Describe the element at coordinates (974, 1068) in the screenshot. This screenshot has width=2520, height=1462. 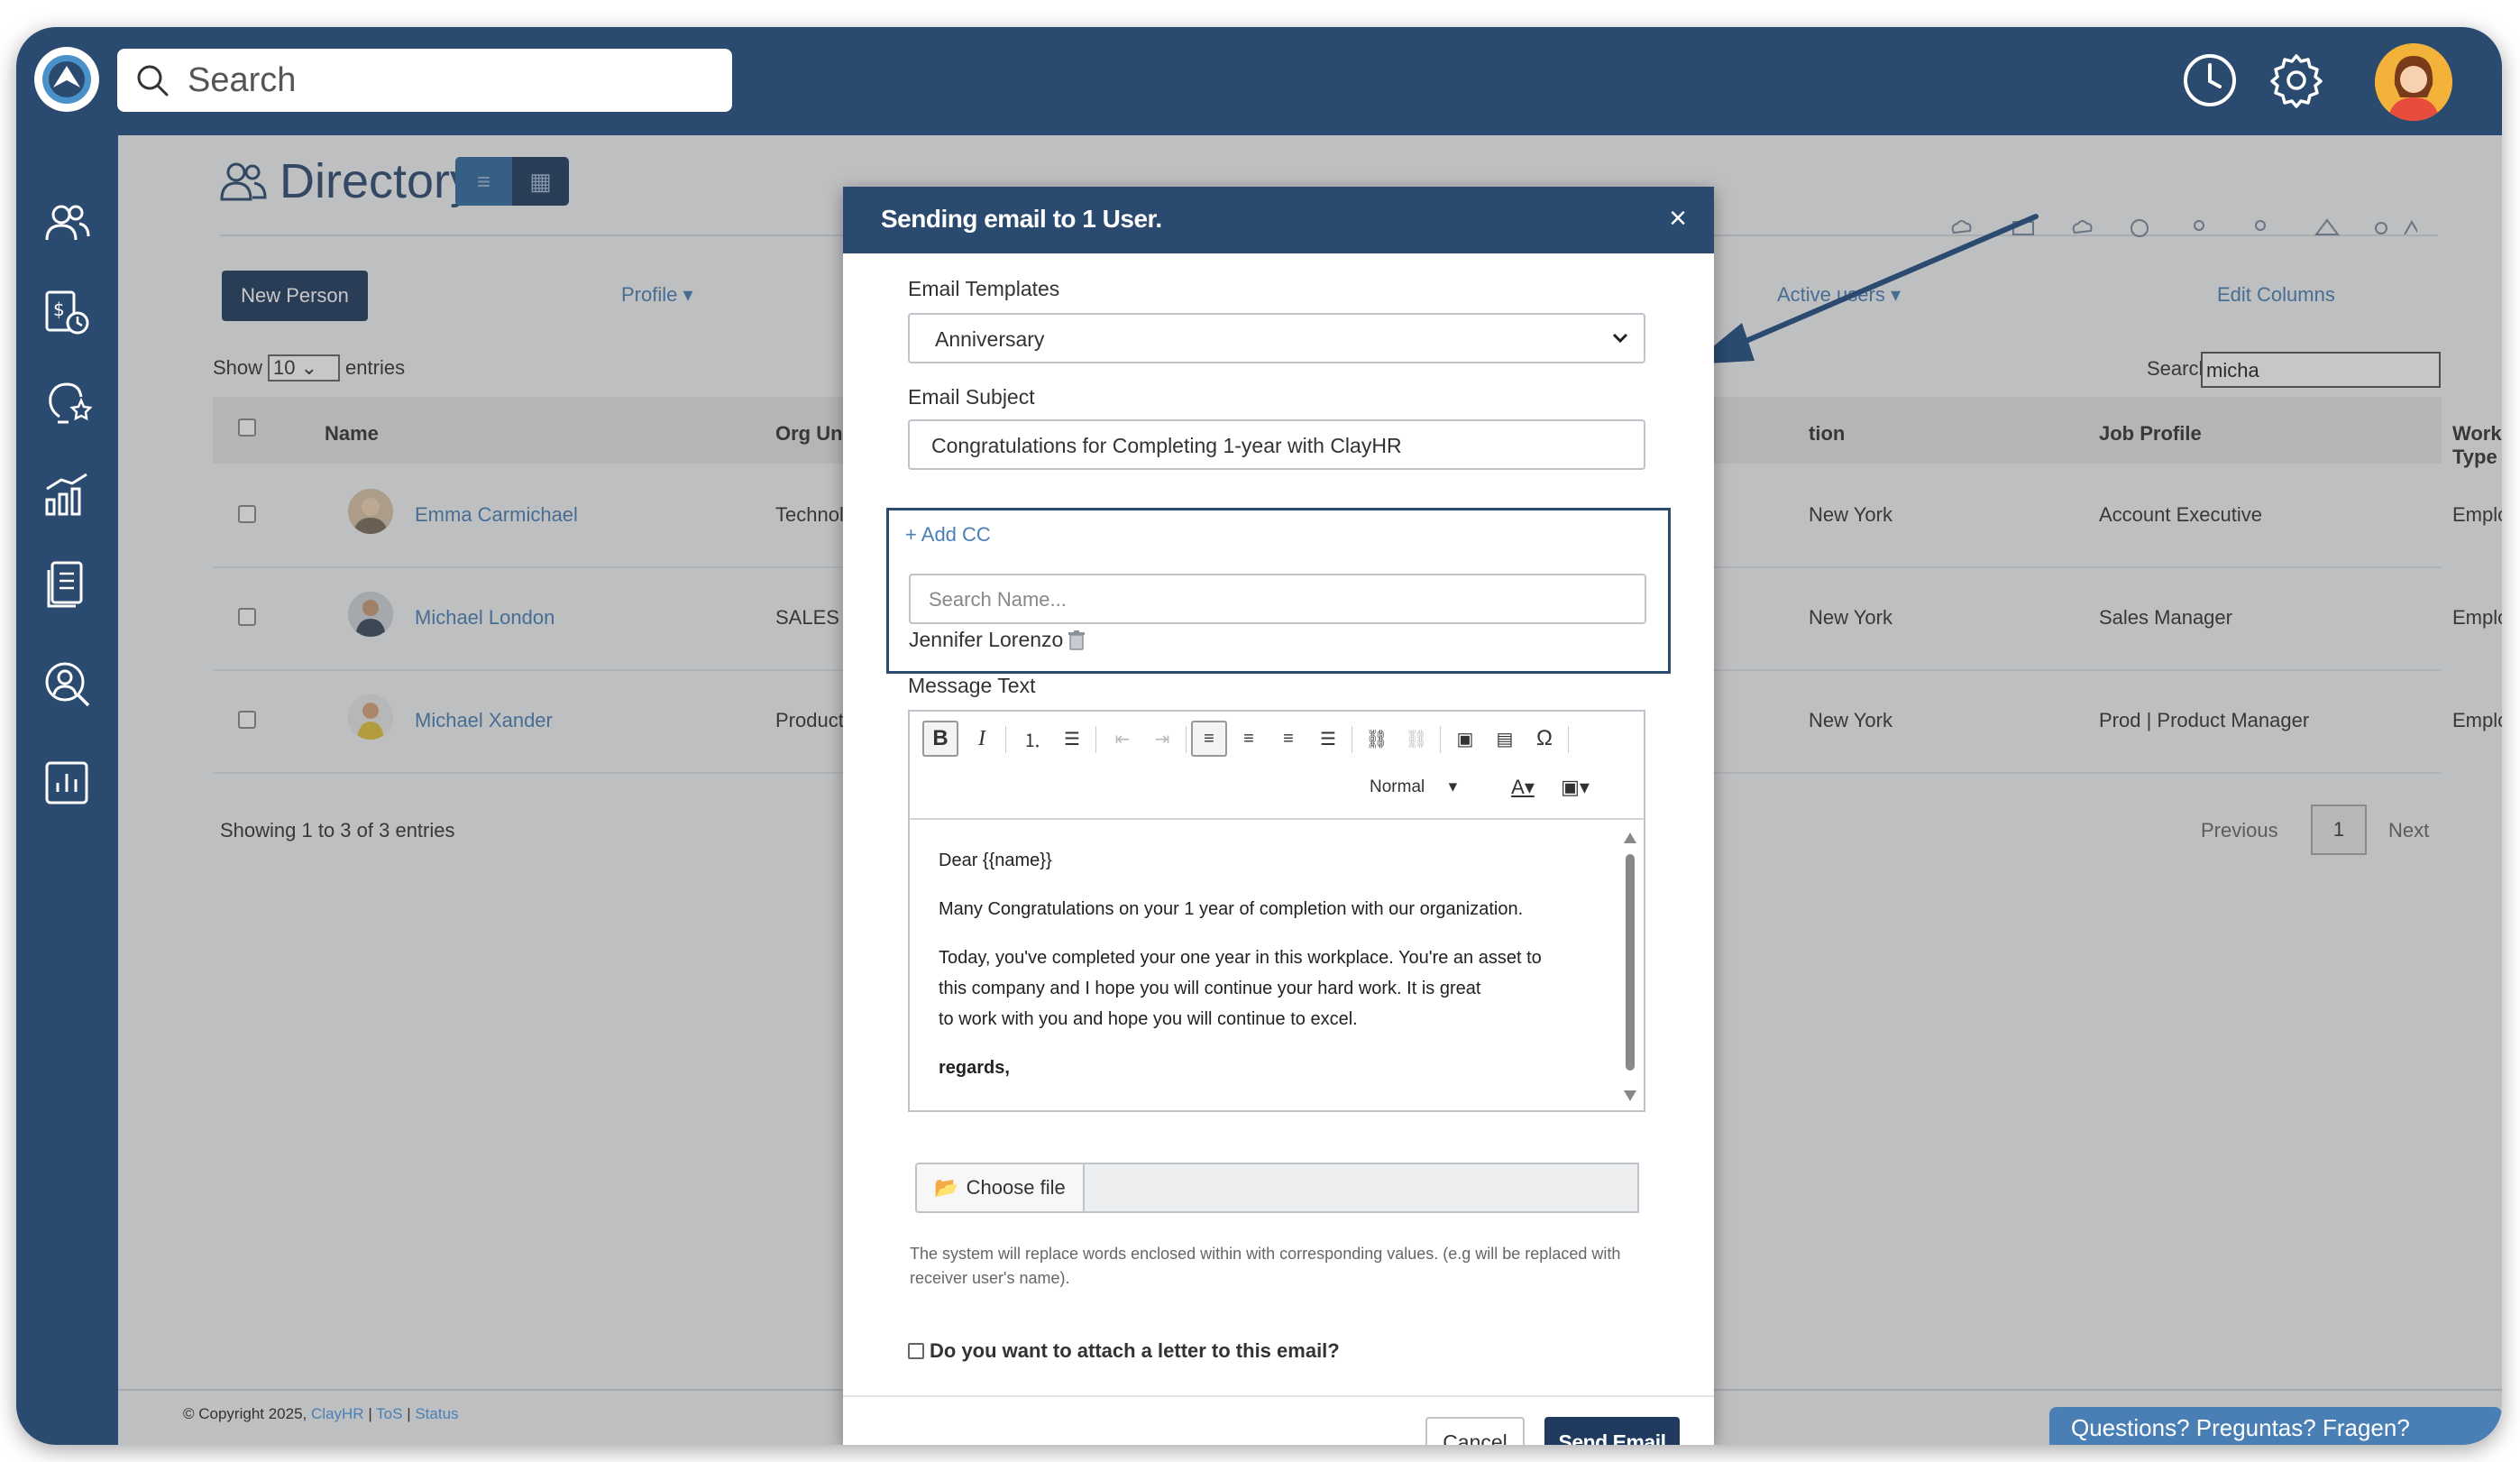
I see `body-closing: regards,` at that location.